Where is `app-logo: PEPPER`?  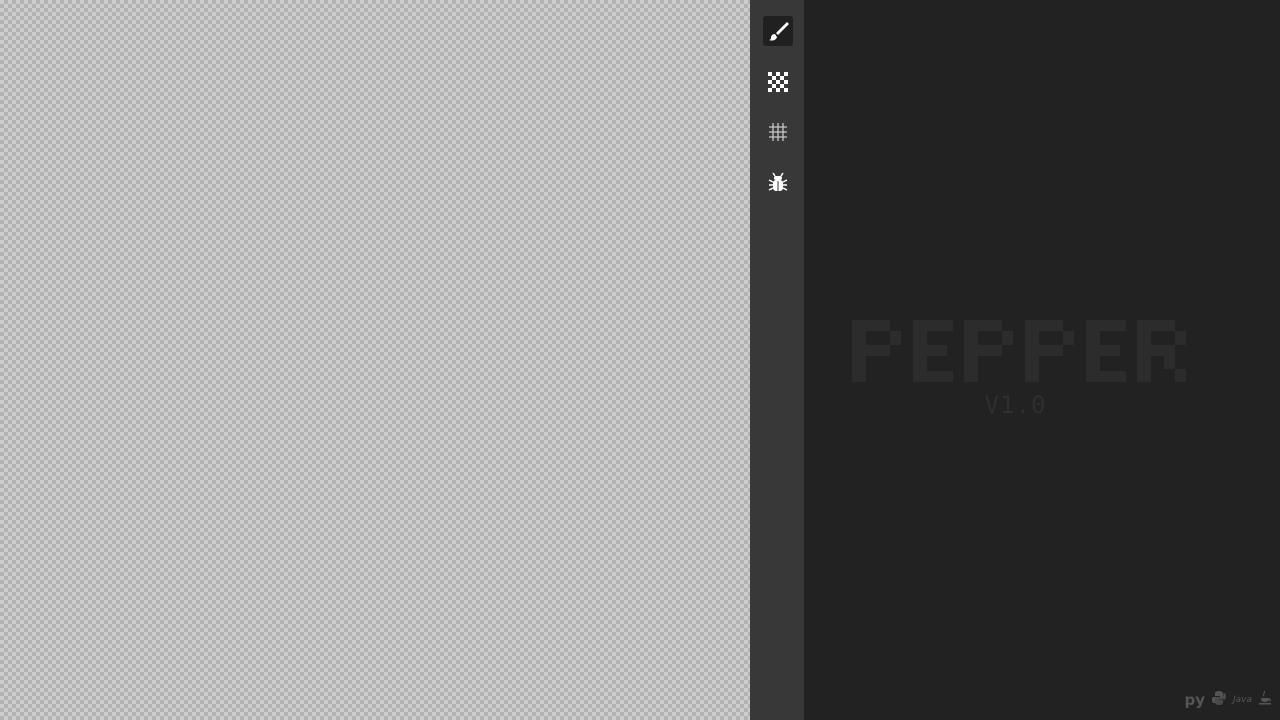 app-logo: PEPPER is located at coordinates (1020, 351).